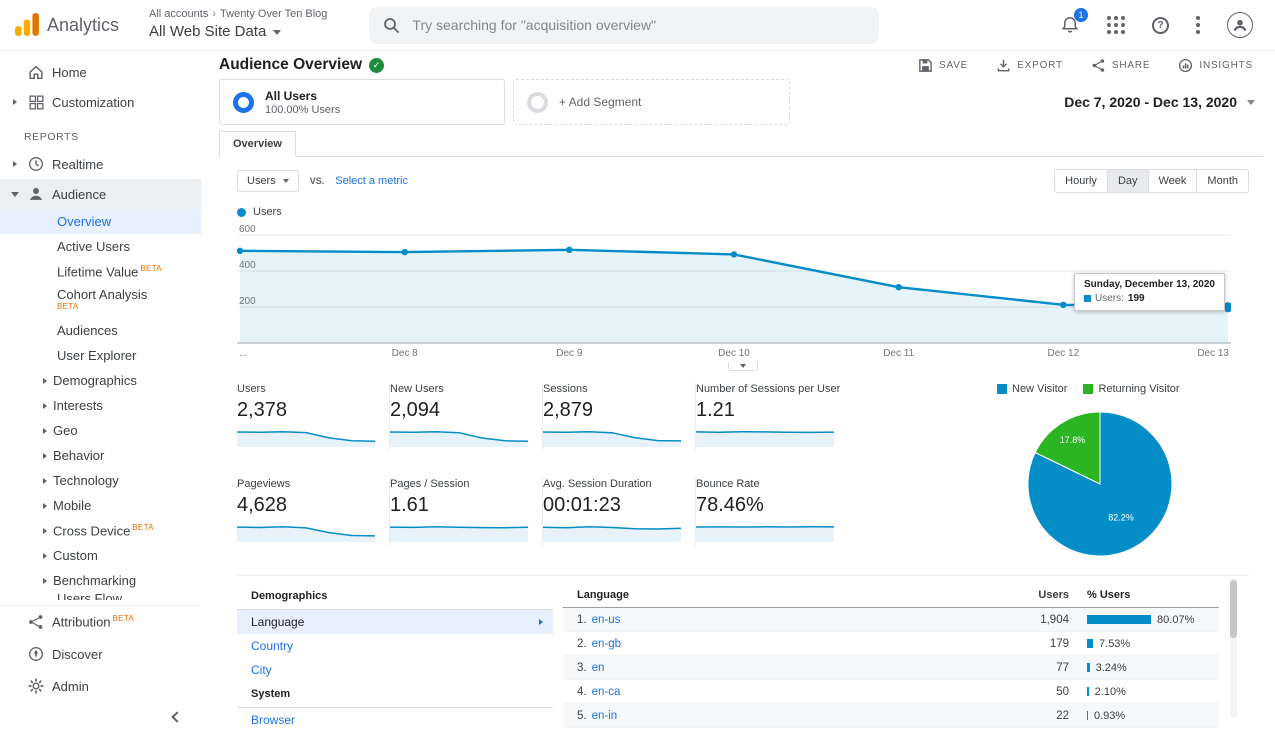  I want to click on more-options-button, so click(1198, 25).